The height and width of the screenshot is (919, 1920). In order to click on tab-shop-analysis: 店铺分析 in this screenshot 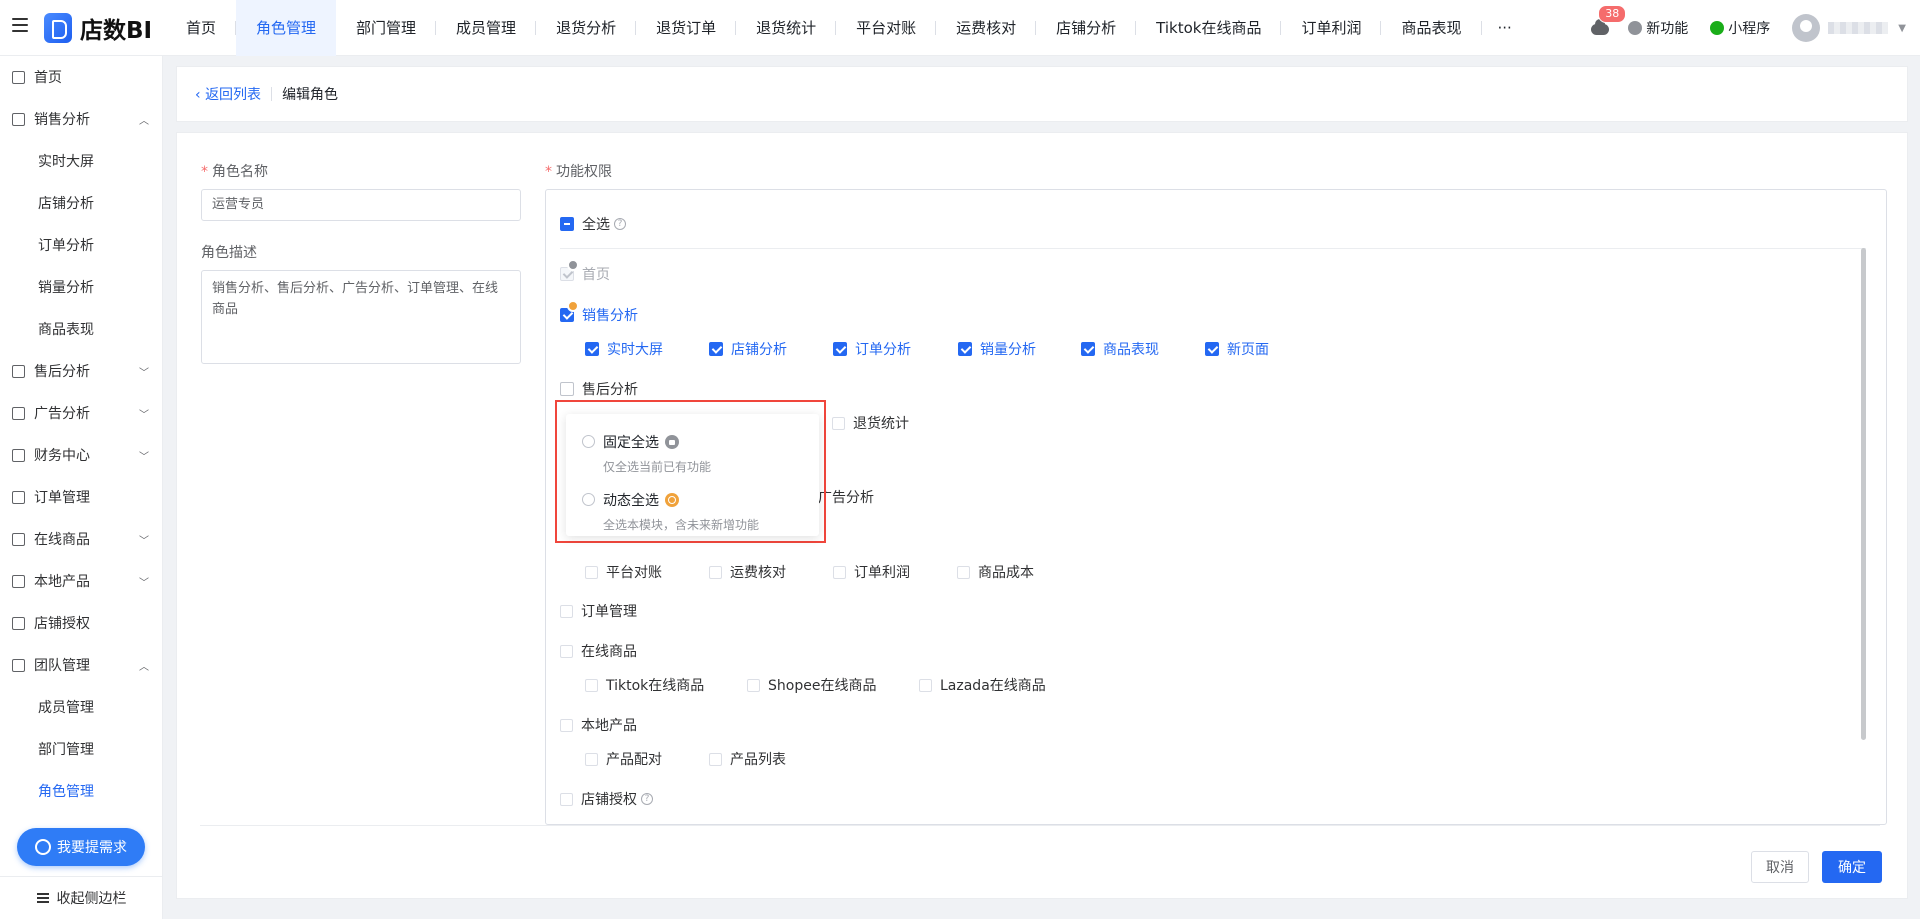, I will do `click(1086, 28)`.